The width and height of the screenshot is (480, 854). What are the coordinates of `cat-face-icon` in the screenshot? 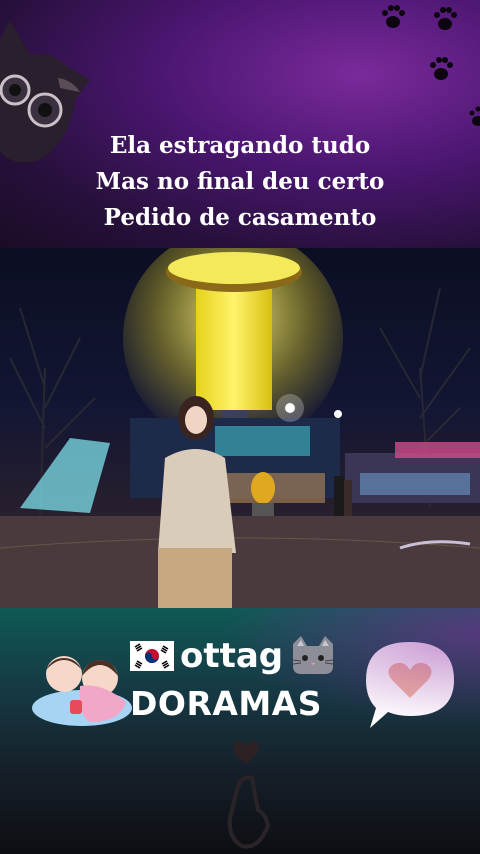 It's located at (313, 655).